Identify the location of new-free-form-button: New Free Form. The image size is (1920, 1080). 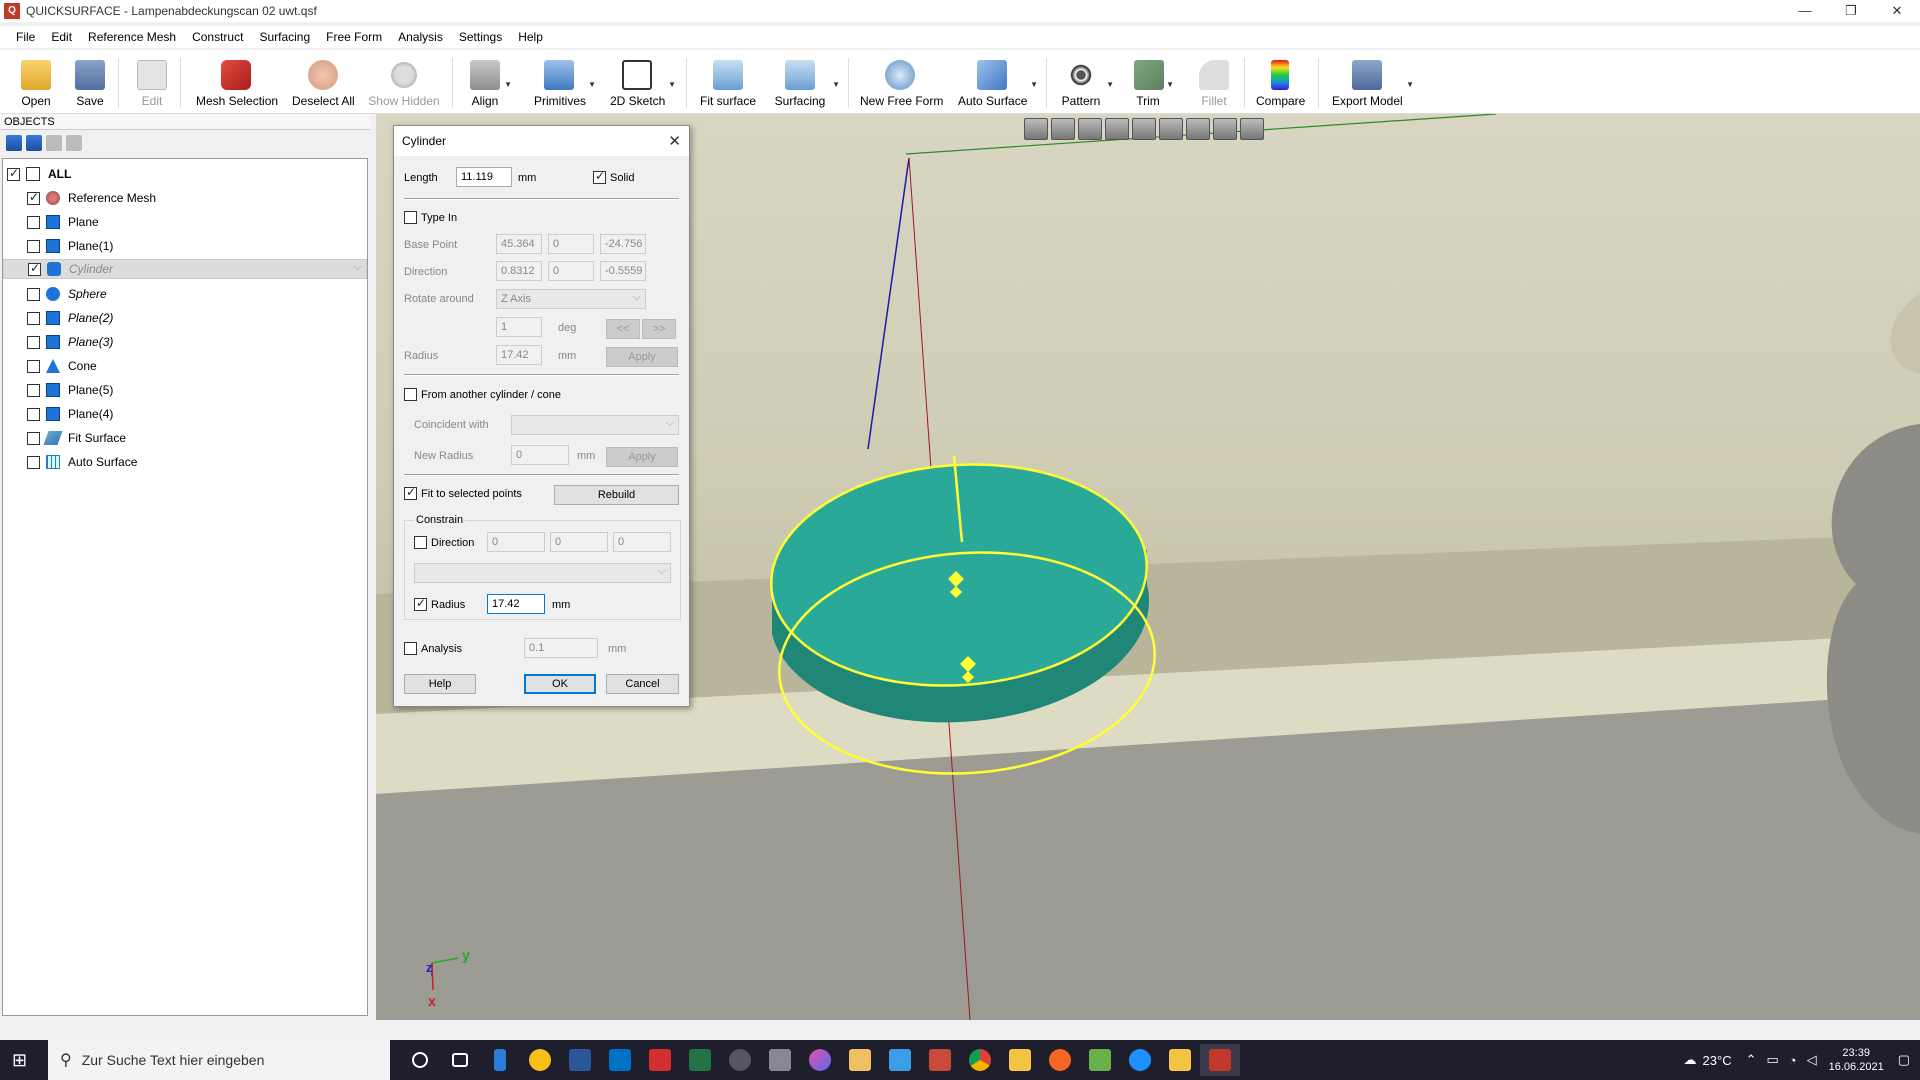
(901, 83).